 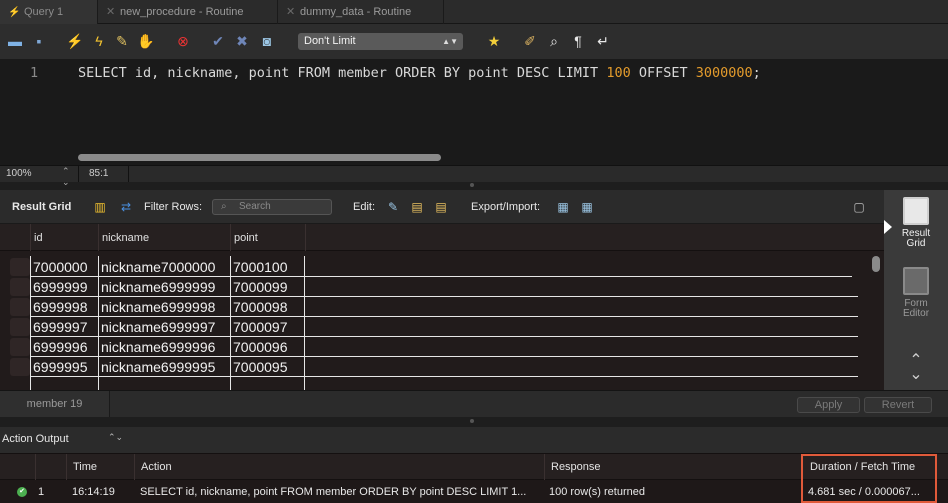 What do you see at coordinates (99, 173) in the screenshot?
I see `cursor-position: 85:1` at bounding box center [99, 173].